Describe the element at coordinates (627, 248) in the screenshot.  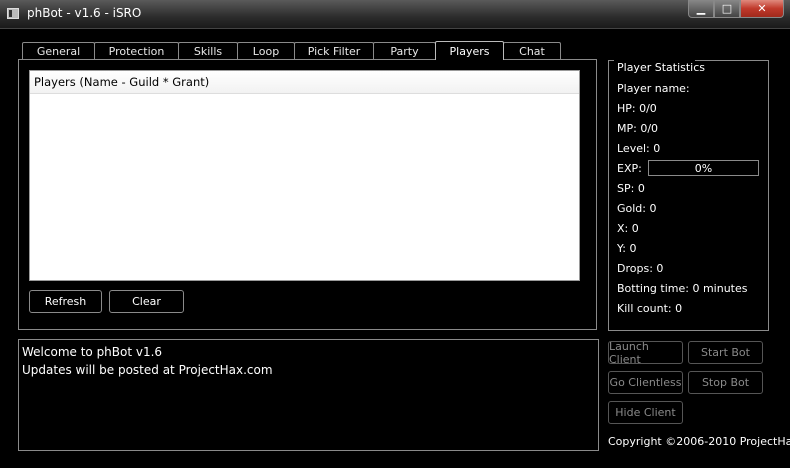
I see `y-coordinate-label: Y: 0` at that location.